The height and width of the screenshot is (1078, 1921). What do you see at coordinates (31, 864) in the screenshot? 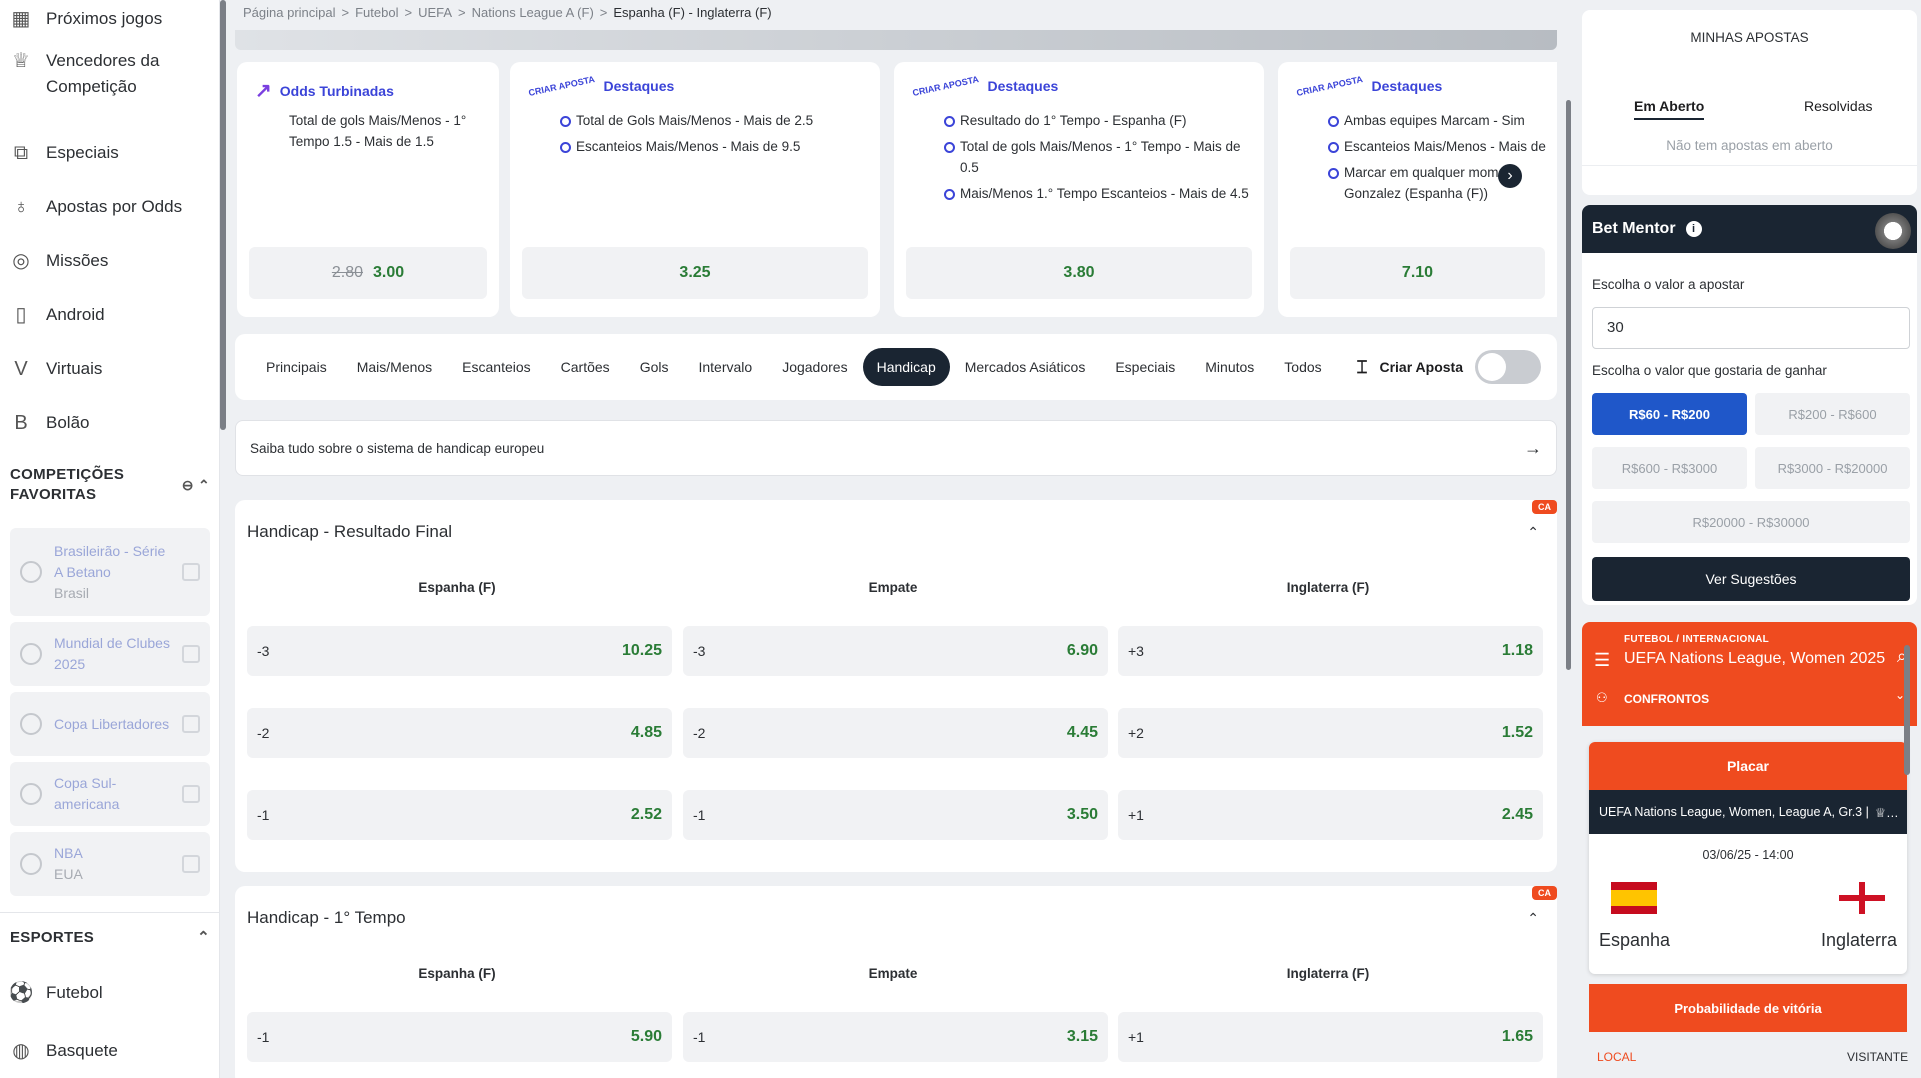
I see `basketball-icon` at bounding box center [31, 864].